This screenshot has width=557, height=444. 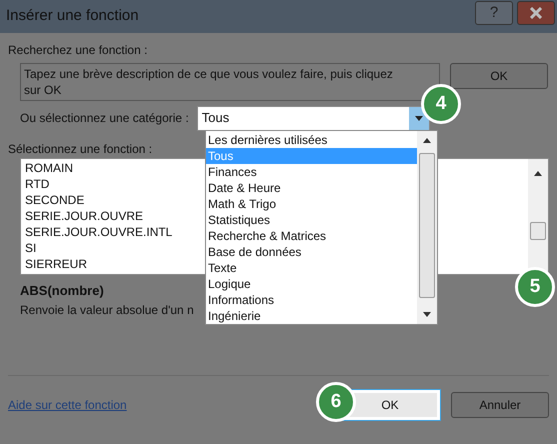 I want to click on function-label: Sélectionnez une fonction :, so click(x=80, y=148).